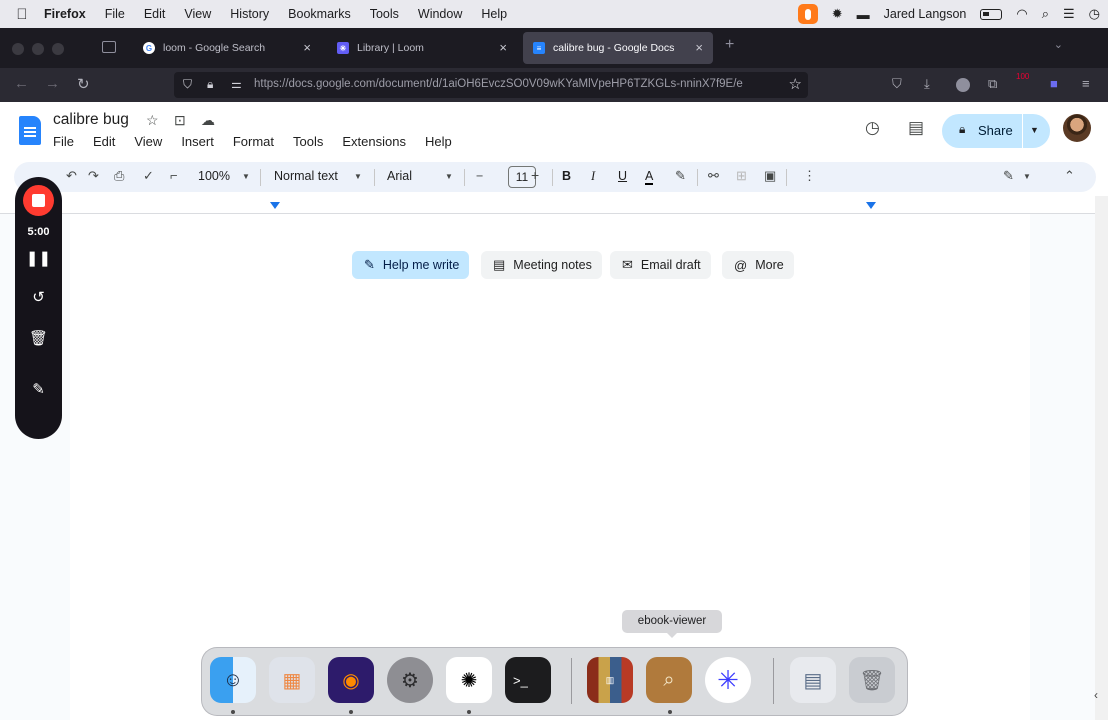 The width and height of the screenshot is (1108, 720). I want to click on control-center-icon: ☰, so click(1069, 14).